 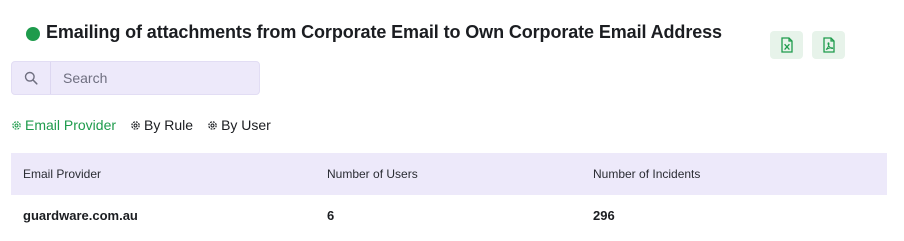 I want to click on column-header-number-of-users: Number of Users, so click(x=372, y=174).